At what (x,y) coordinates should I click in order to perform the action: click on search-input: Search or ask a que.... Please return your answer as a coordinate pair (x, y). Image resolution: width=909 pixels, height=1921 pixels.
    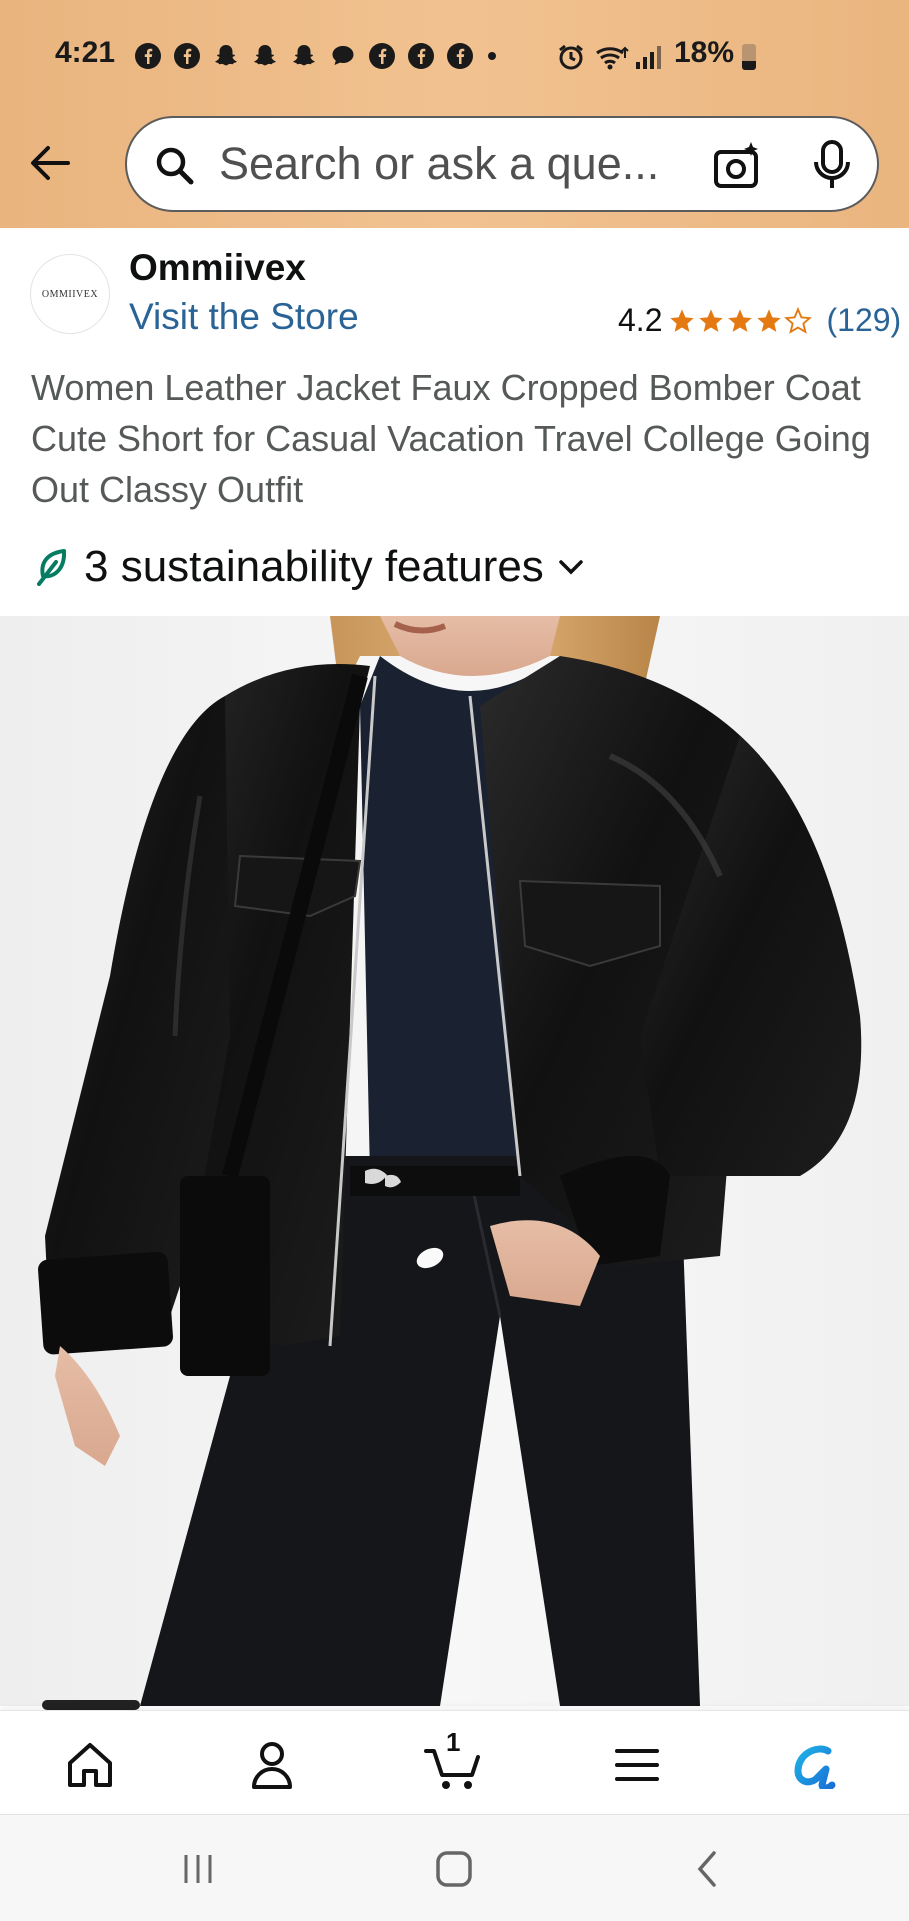
    Looking at the image, I should click on (502, 164).